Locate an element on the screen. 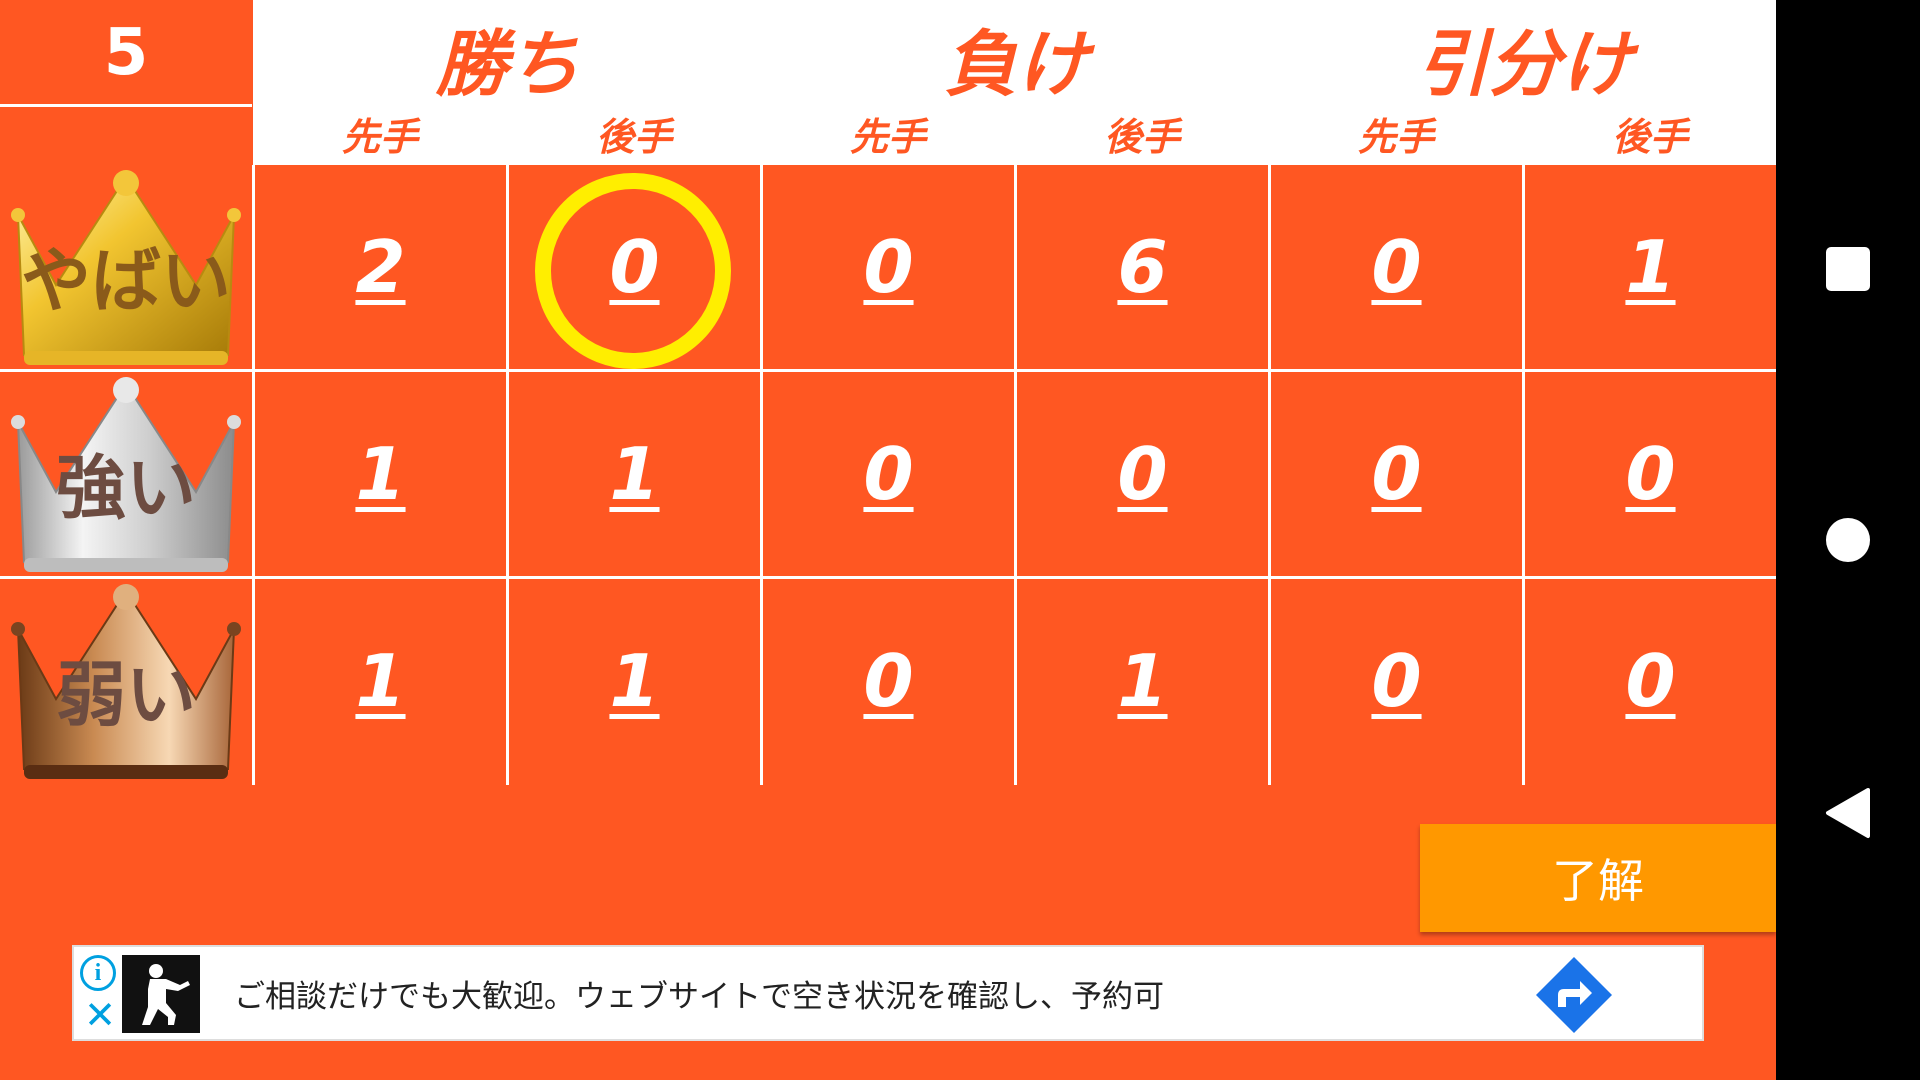 This screenshot has width=1920, height=1080. cell-yowai-draws-second: 0 is located at coordinates (1650, 681).